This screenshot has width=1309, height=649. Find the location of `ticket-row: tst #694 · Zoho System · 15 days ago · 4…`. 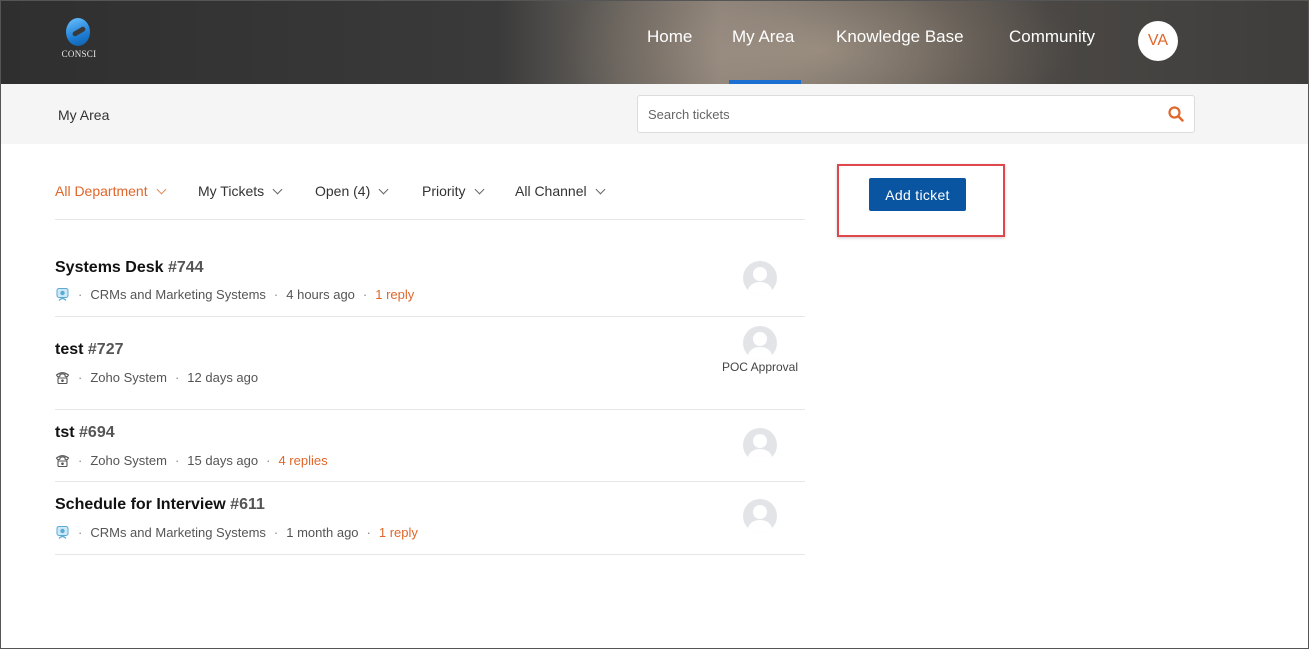

ticket-row: tst #694 · Zoho System · 15 days ago · 4… is located at coordinates (430, 446).